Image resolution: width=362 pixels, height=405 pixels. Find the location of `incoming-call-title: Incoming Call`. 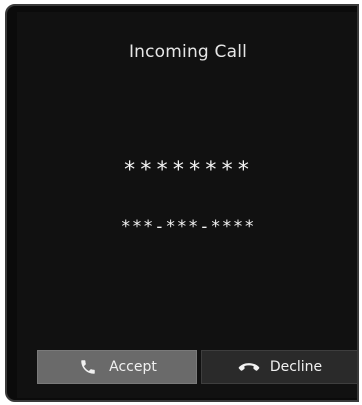

incoming-call-title: Incoming Call is located at coordinates (188, 52).